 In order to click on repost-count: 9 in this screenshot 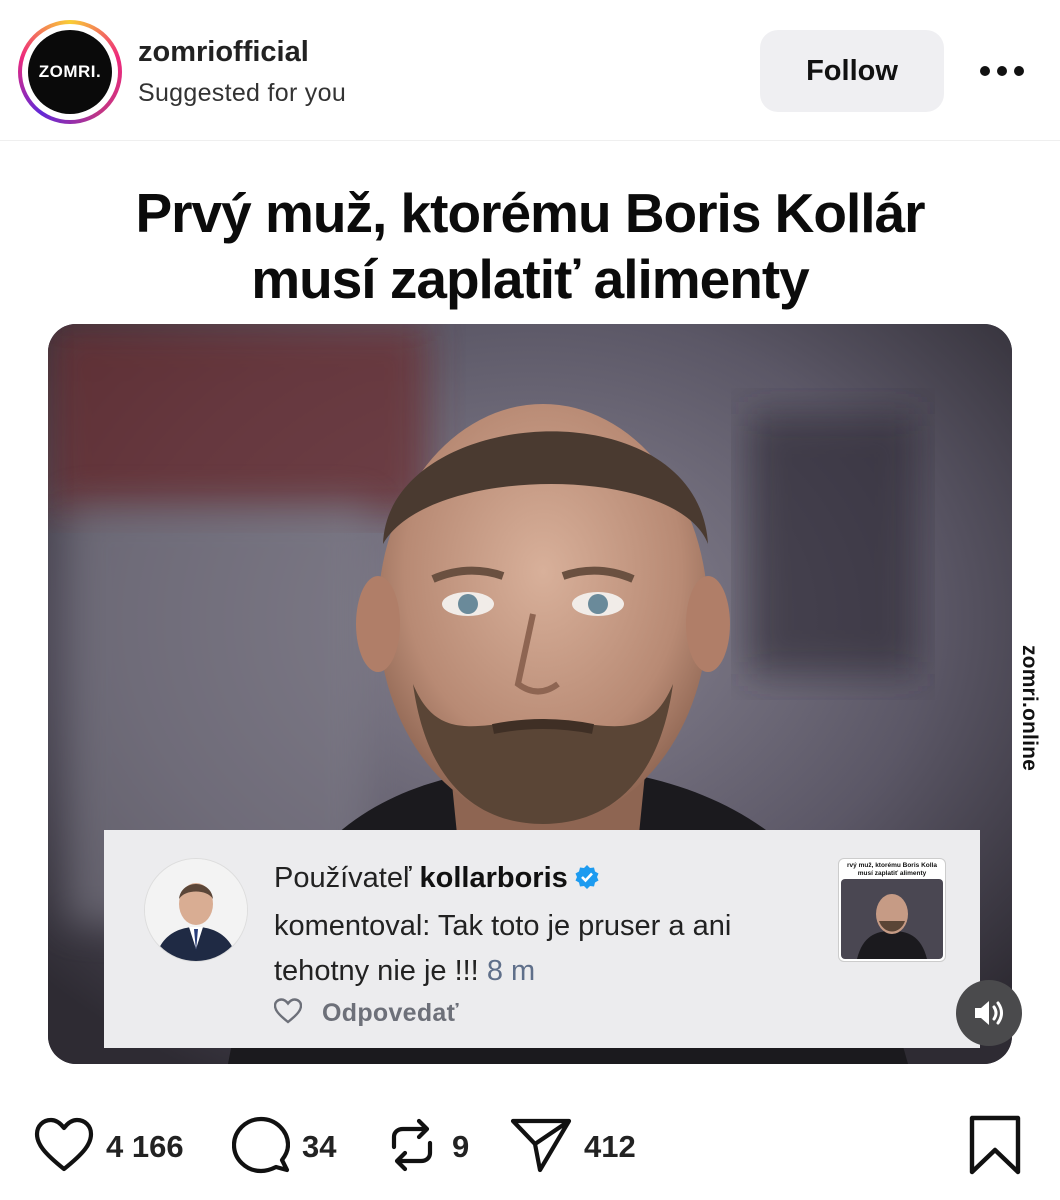, I will do `click(461, 1146)`.